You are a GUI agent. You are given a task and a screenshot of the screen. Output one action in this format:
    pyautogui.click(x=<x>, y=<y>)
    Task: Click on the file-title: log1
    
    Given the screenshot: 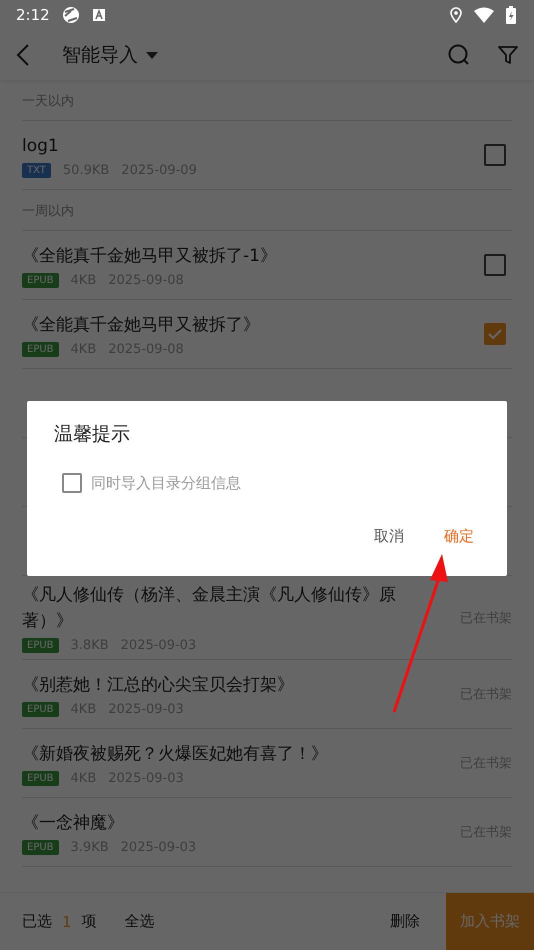 What is the action you would take?
    pyautogui.click(x=41, y=146)
    